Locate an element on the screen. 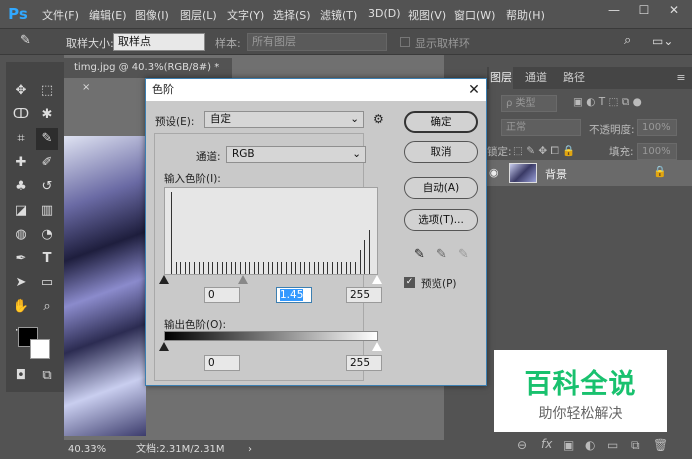  menu-help: 帮助(H) is located at coordinates (525, 15).